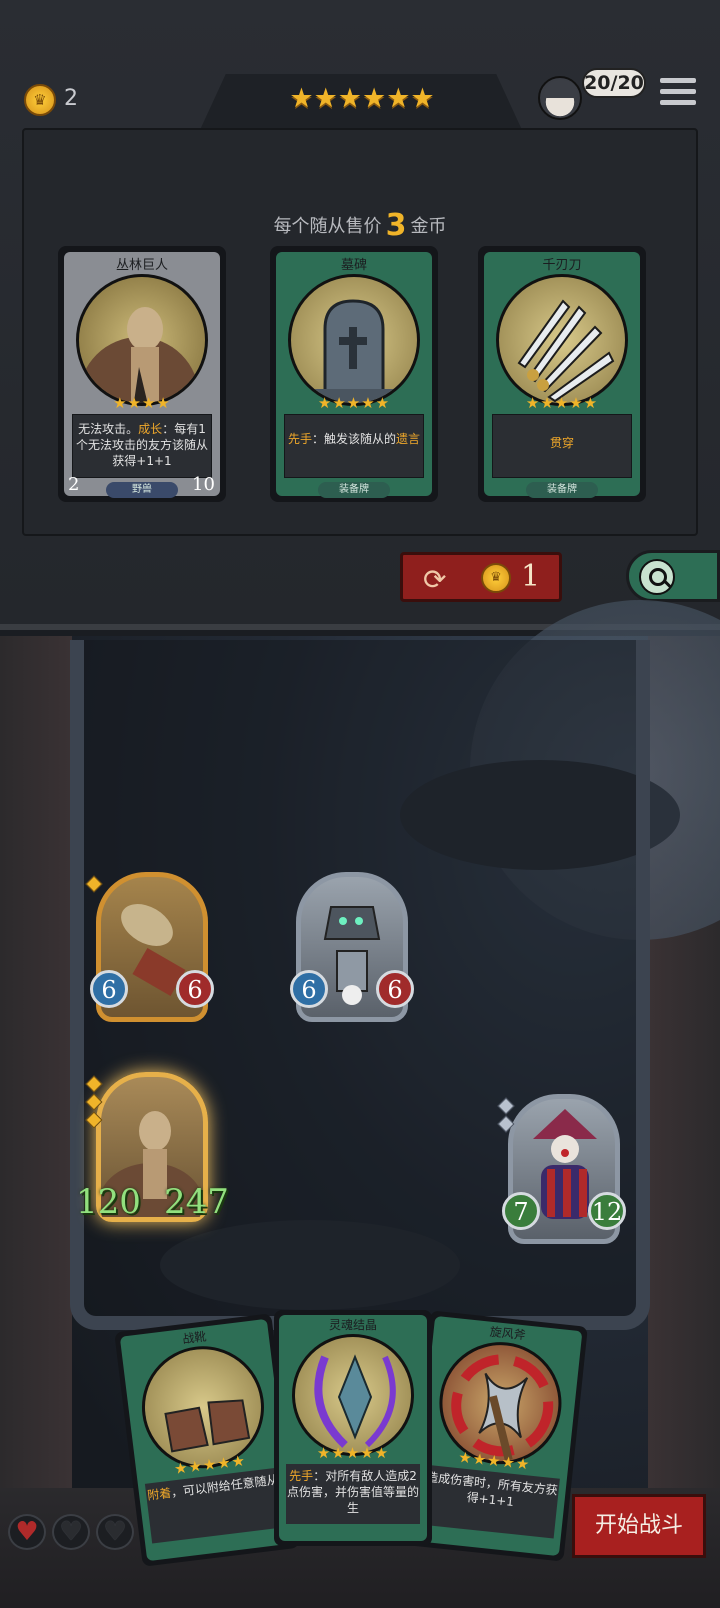 This screenshot has width=720, height=1608. What do you see at coordinates (74, 484) in the screenshot?
I see `card-attack: 2` at bounding box center [74, 484].